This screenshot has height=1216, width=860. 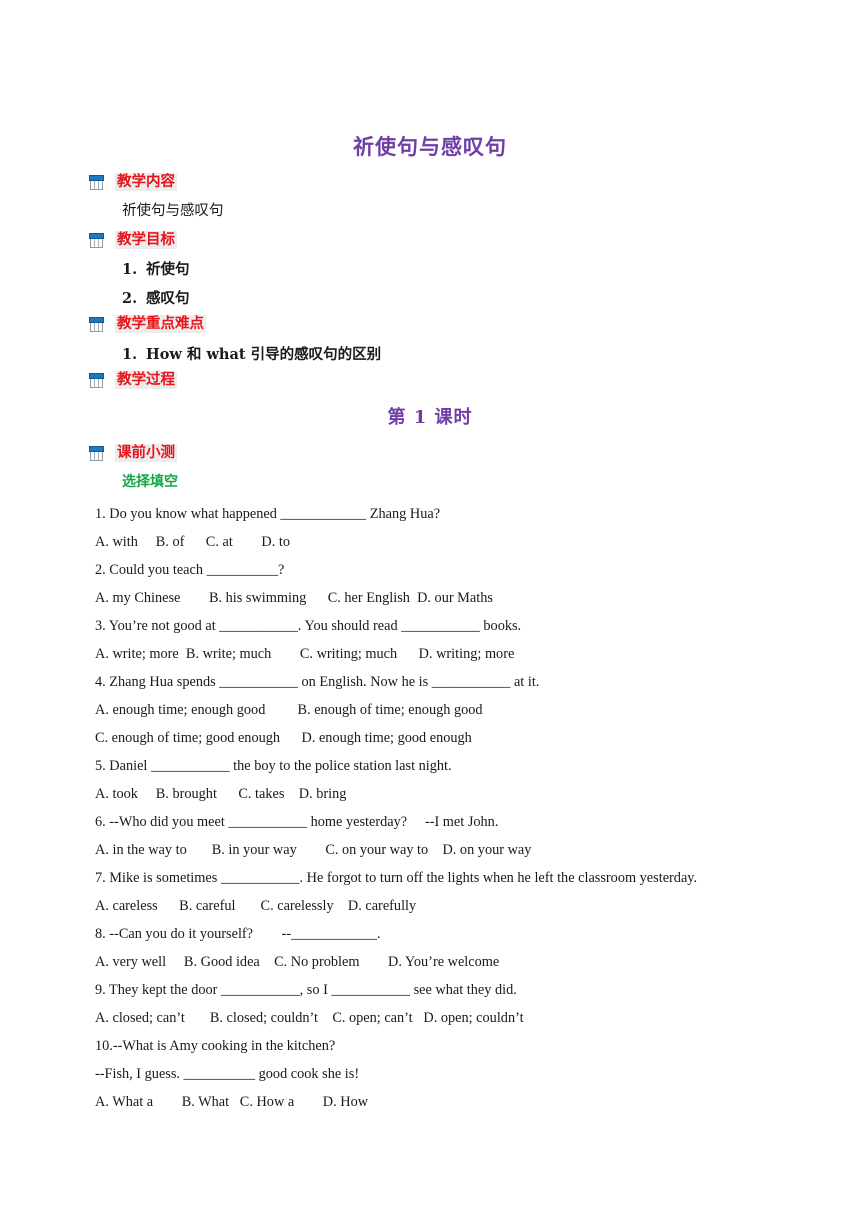 I want to click on quiz-line: A. took B. brought C. takes D. bring, so click(x=221, y=794).